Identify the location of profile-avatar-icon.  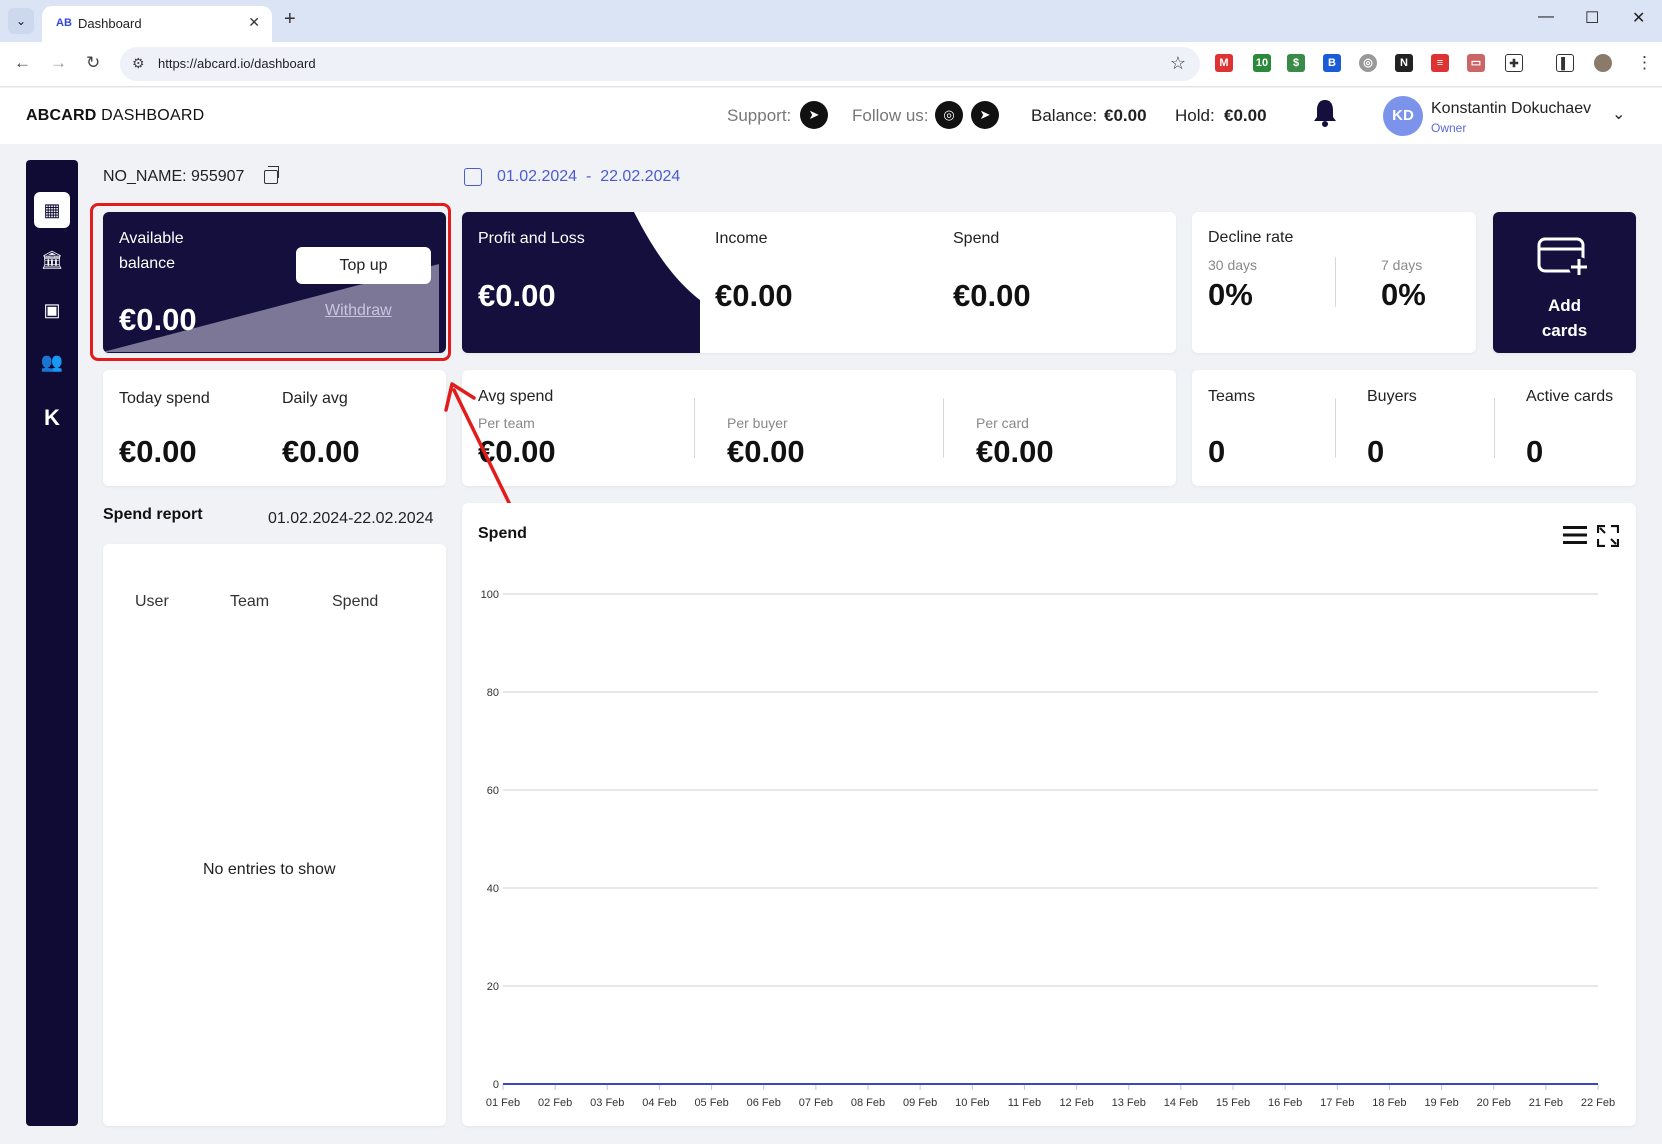
(1603, 63).